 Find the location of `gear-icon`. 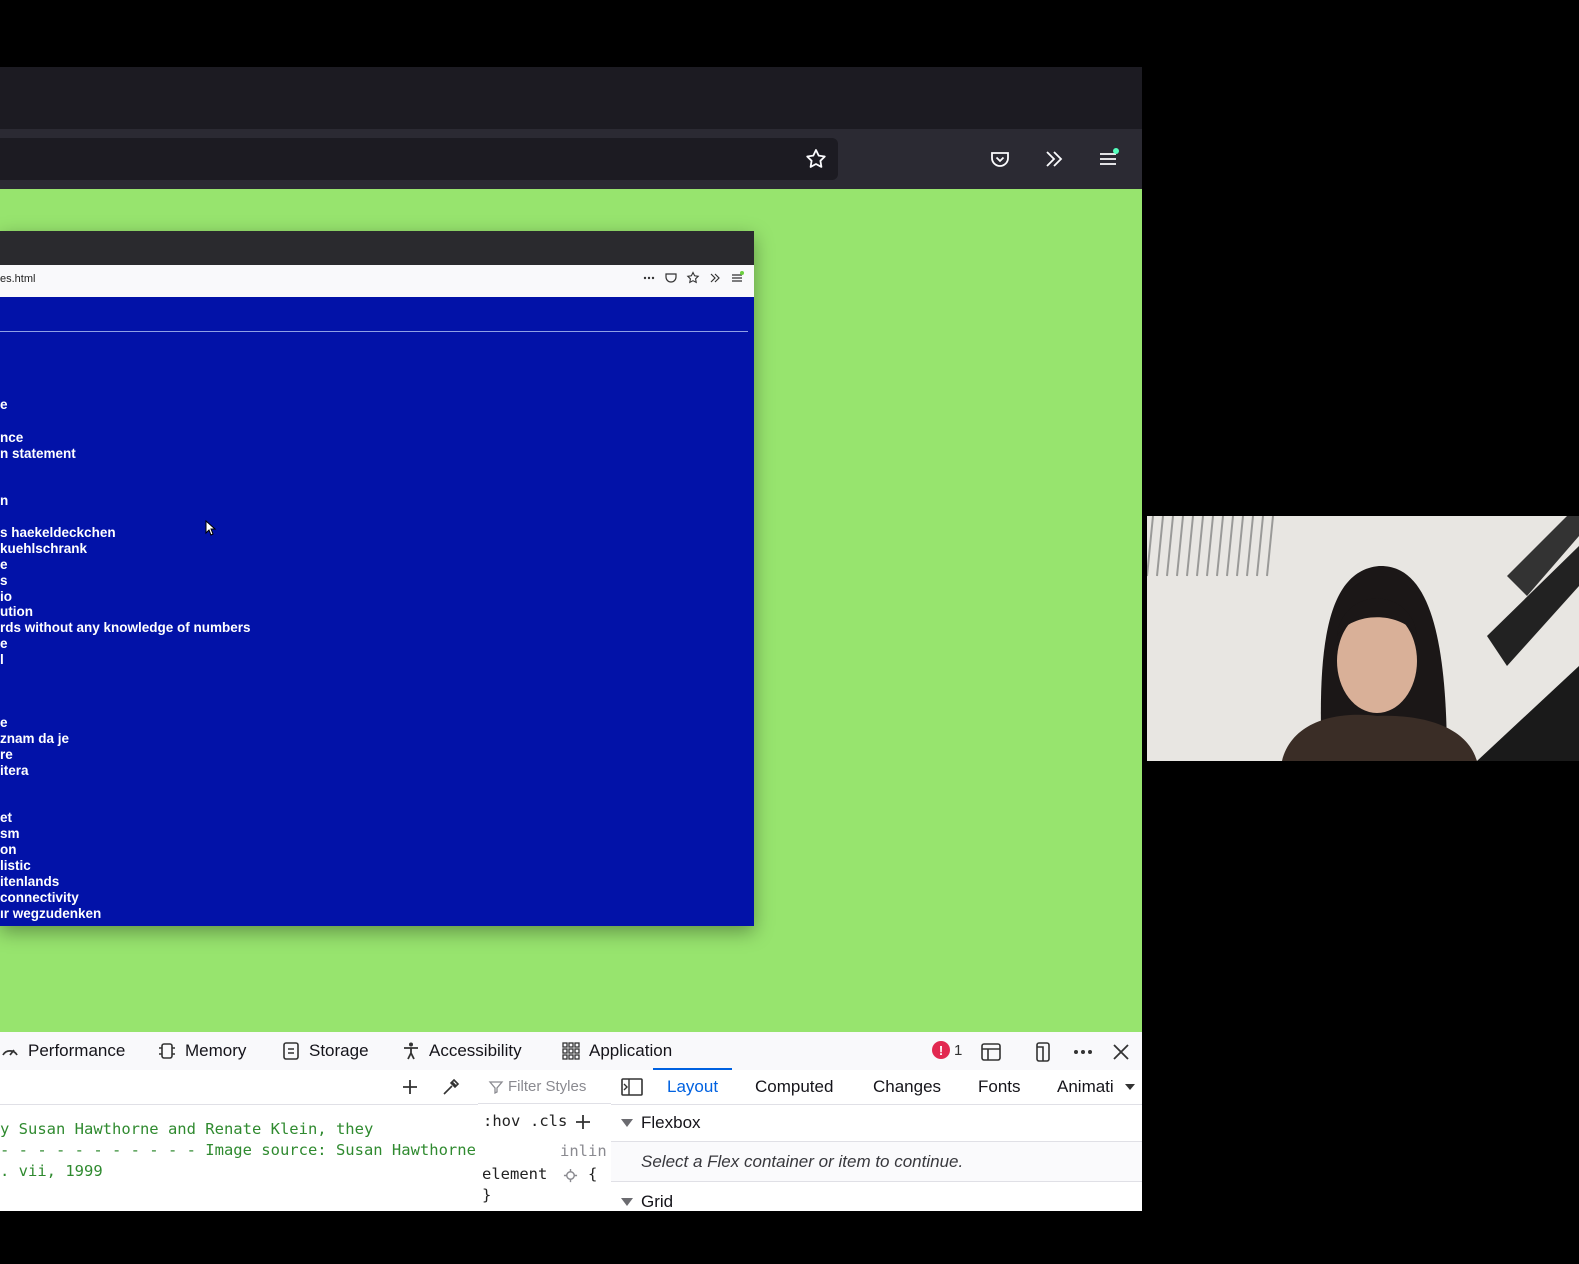

gear-icon is located at coordinates (570, 1175).